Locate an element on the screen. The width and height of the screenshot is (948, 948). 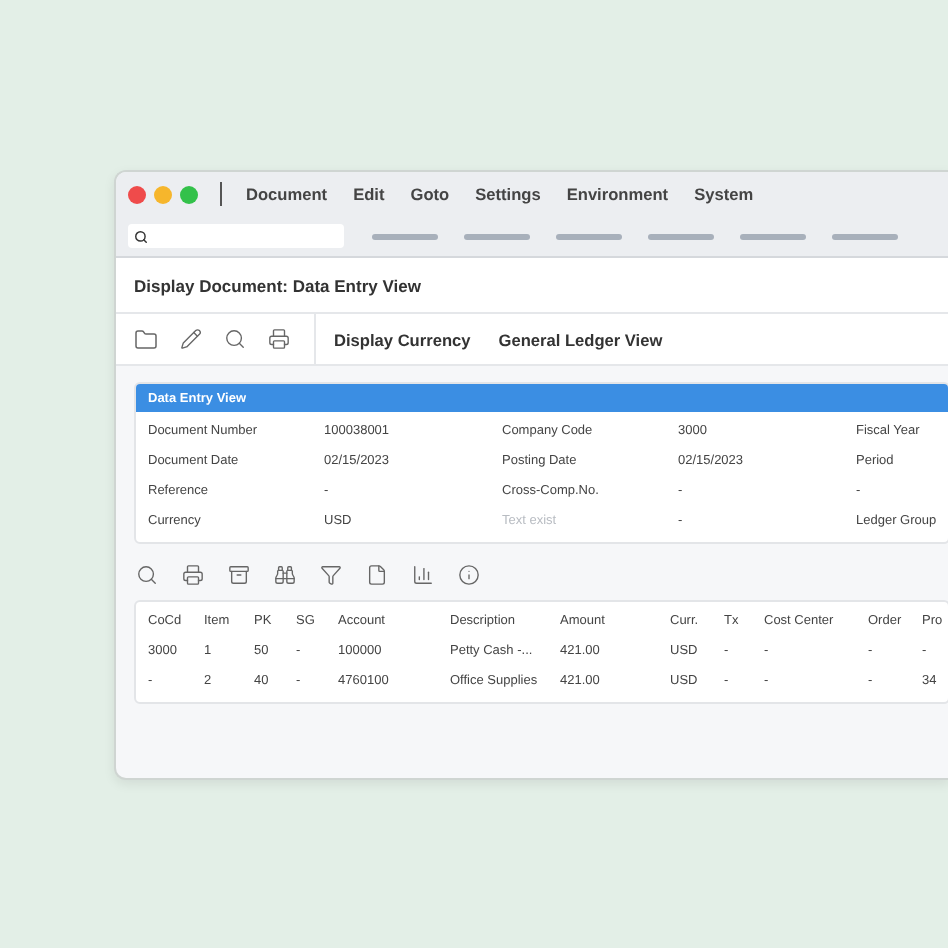
page-title: Display Document: Data Entry View is located at coordinates (277, 285).